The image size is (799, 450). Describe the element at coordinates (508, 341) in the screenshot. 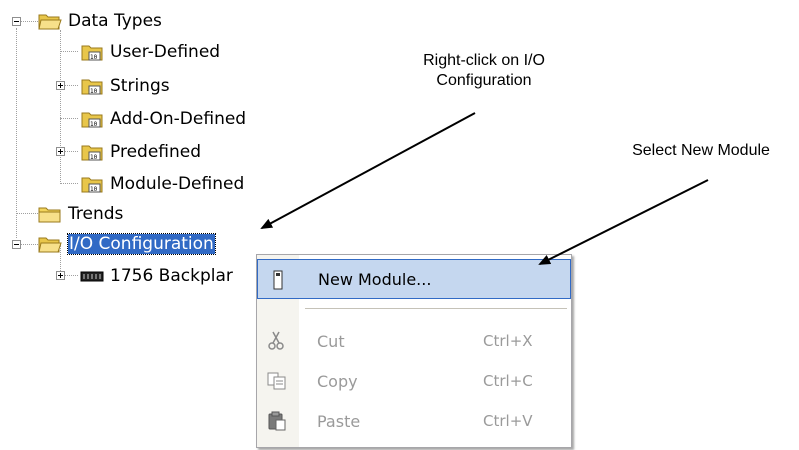

I see `menu-item-shortcut: Ctrl+X` at that location.